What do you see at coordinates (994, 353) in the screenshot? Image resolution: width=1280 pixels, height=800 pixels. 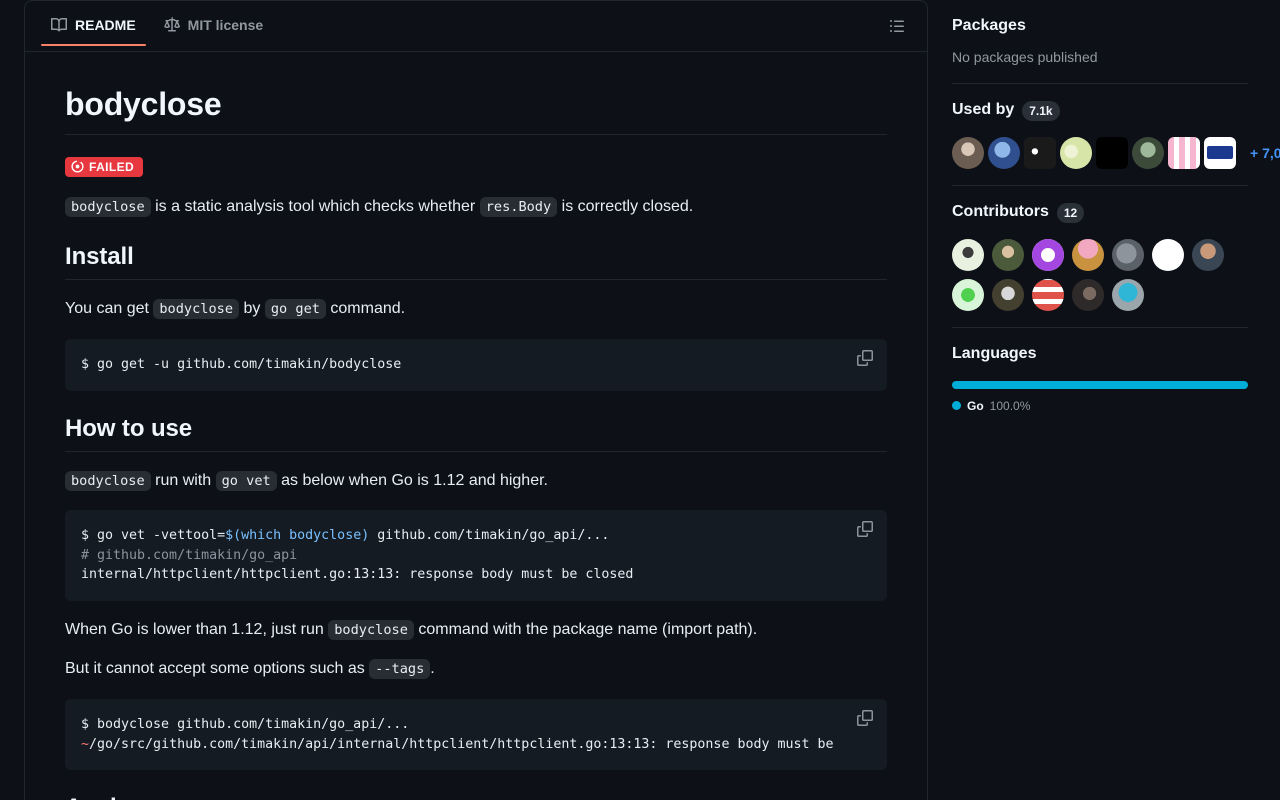 I see `languages-heading-label: Languages` at bounding box center [994, 353].